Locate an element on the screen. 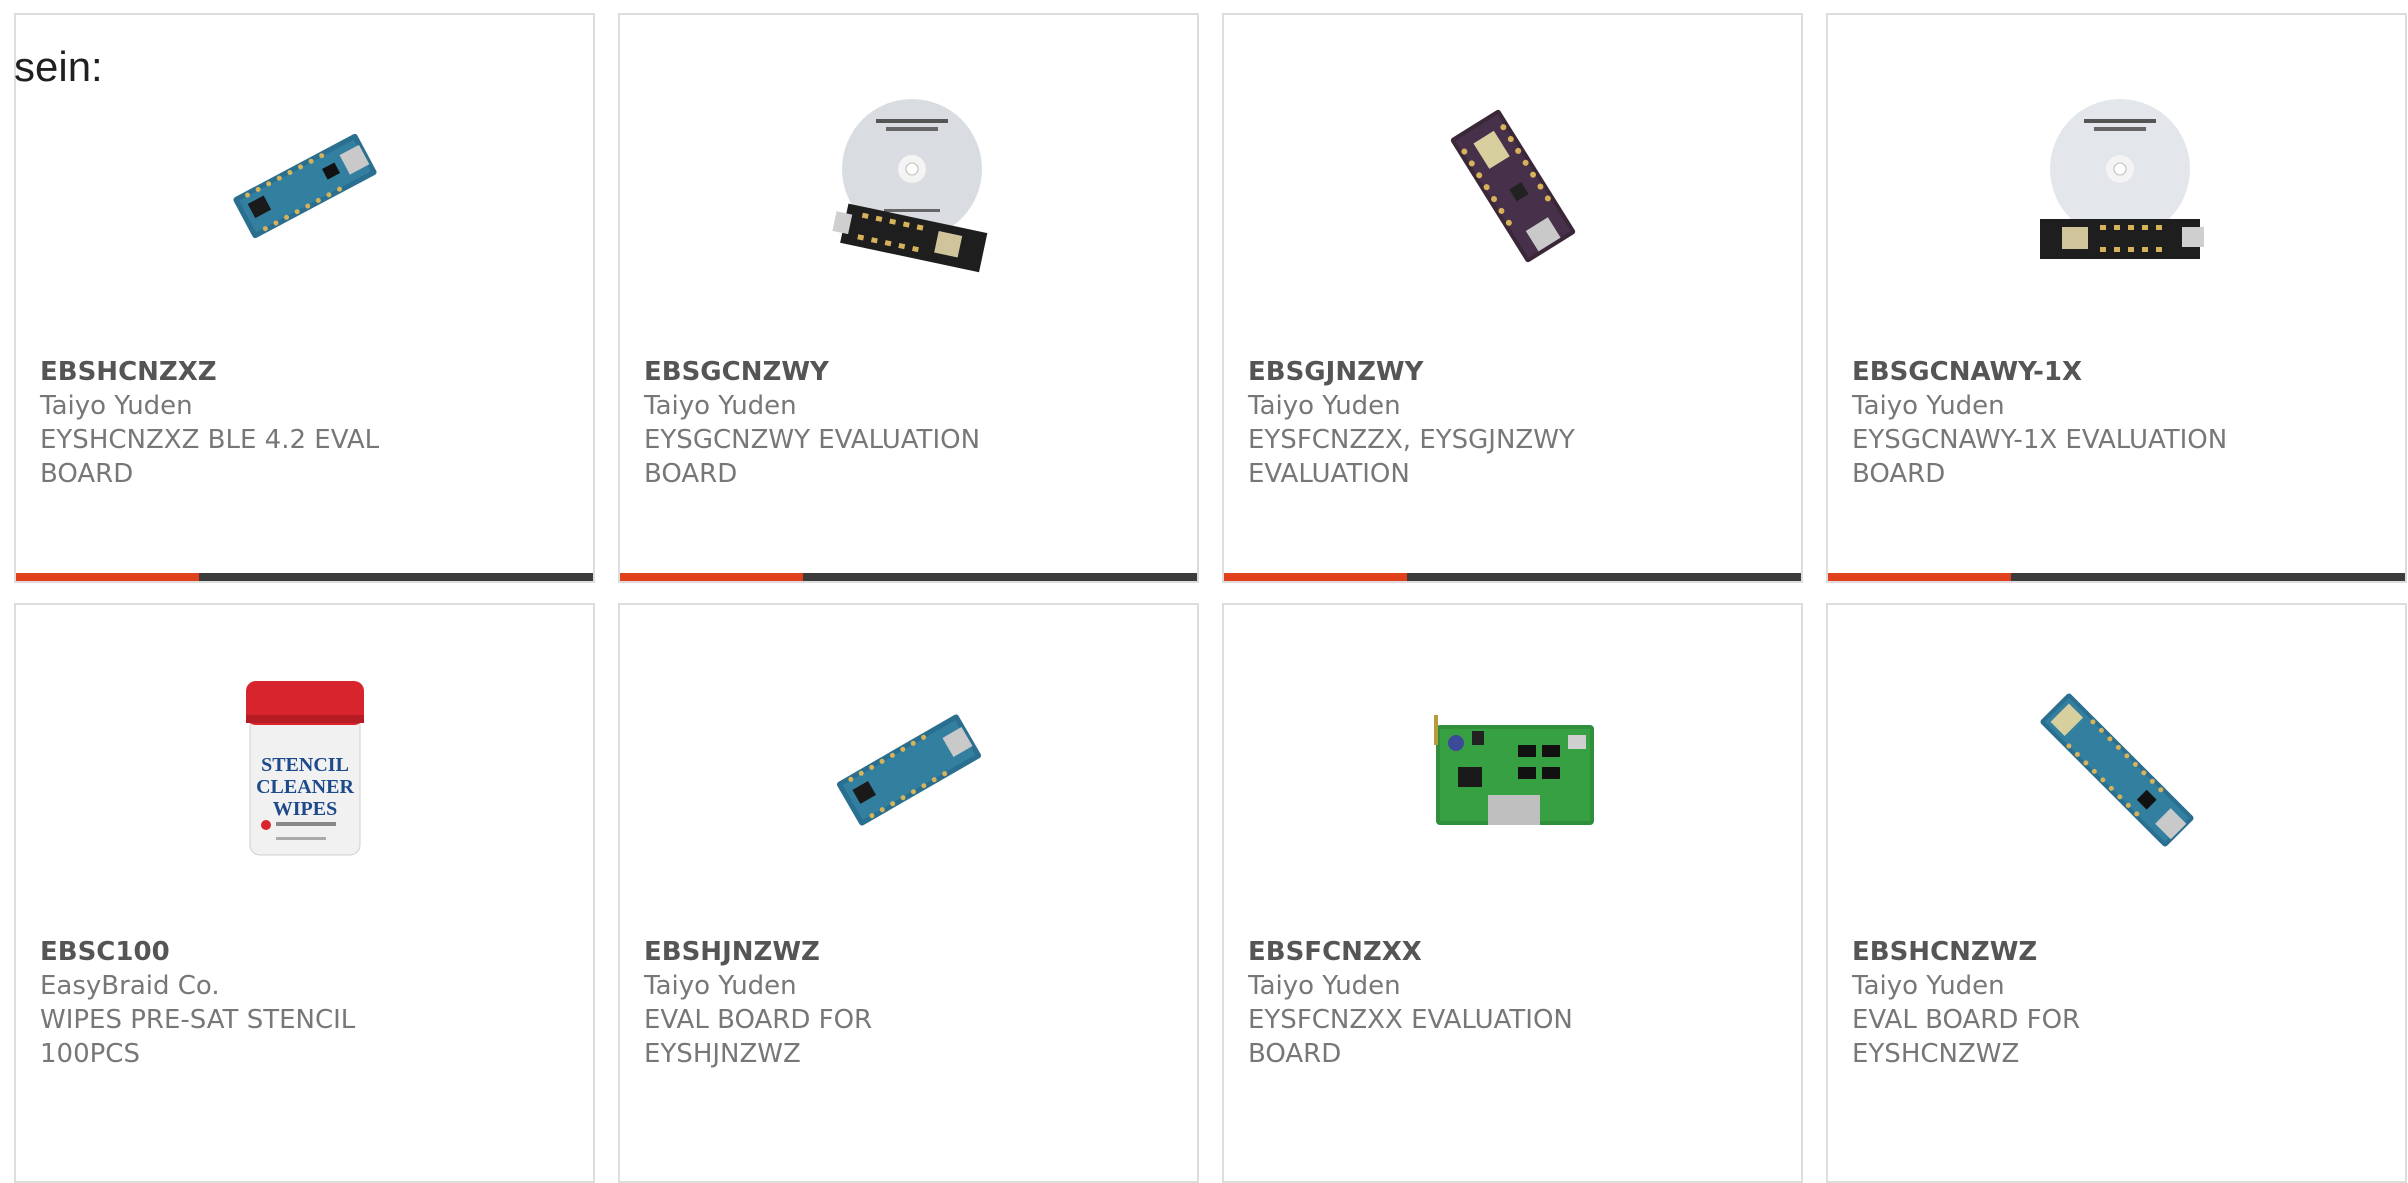 This screenshot has width=2408, height=1183. stencil-wipes-tub-image: STENCIL CLEANER WIPES is located at coordinates (305, 770).